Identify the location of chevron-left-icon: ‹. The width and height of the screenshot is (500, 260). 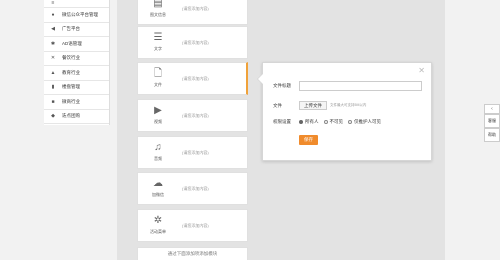
(492, 109).